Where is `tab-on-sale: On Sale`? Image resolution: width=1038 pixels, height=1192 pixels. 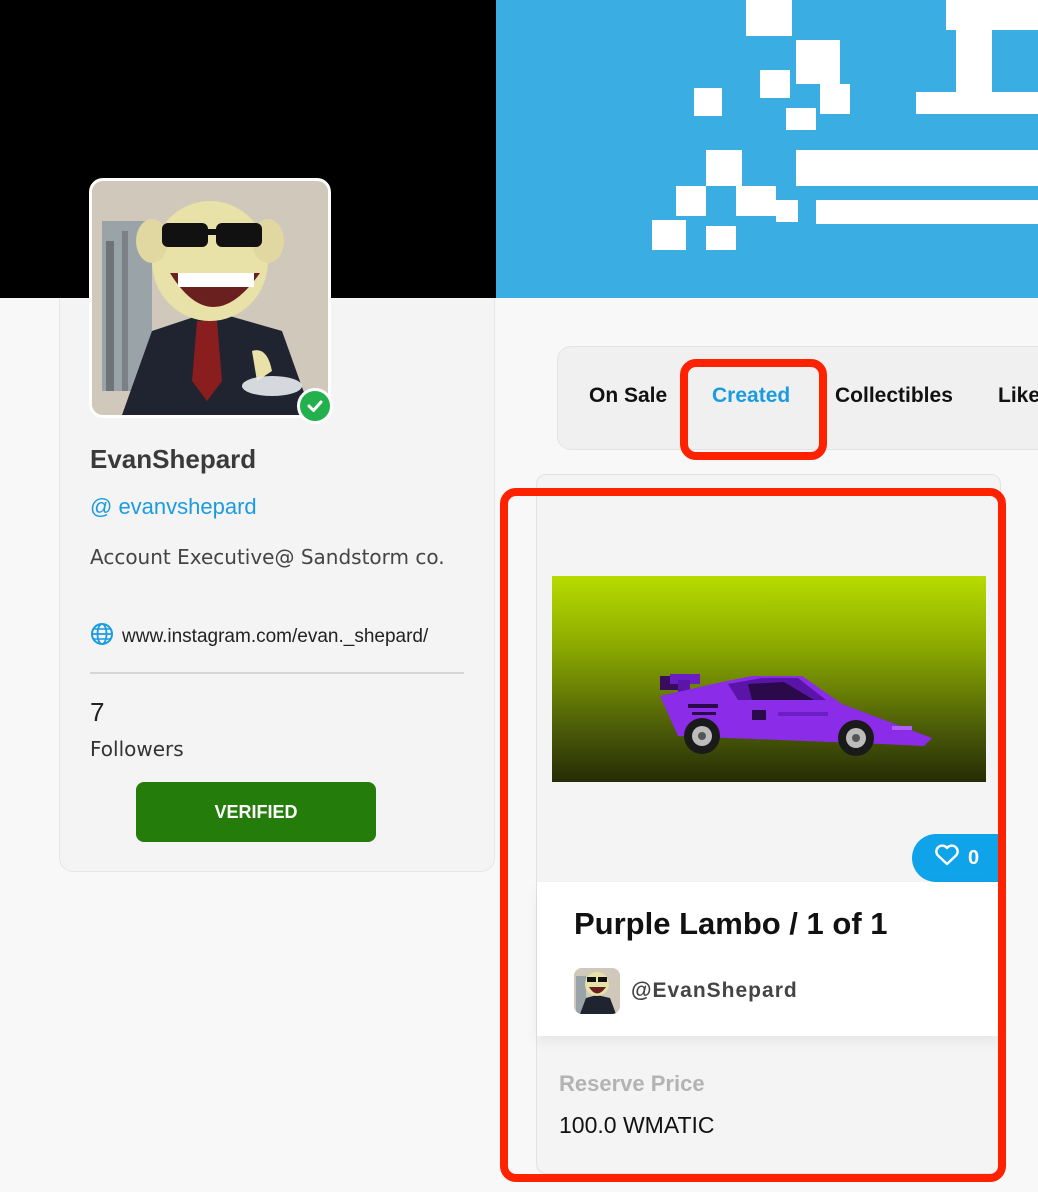 tab-on-sale: On Sale is located at coordinates (628, 396).